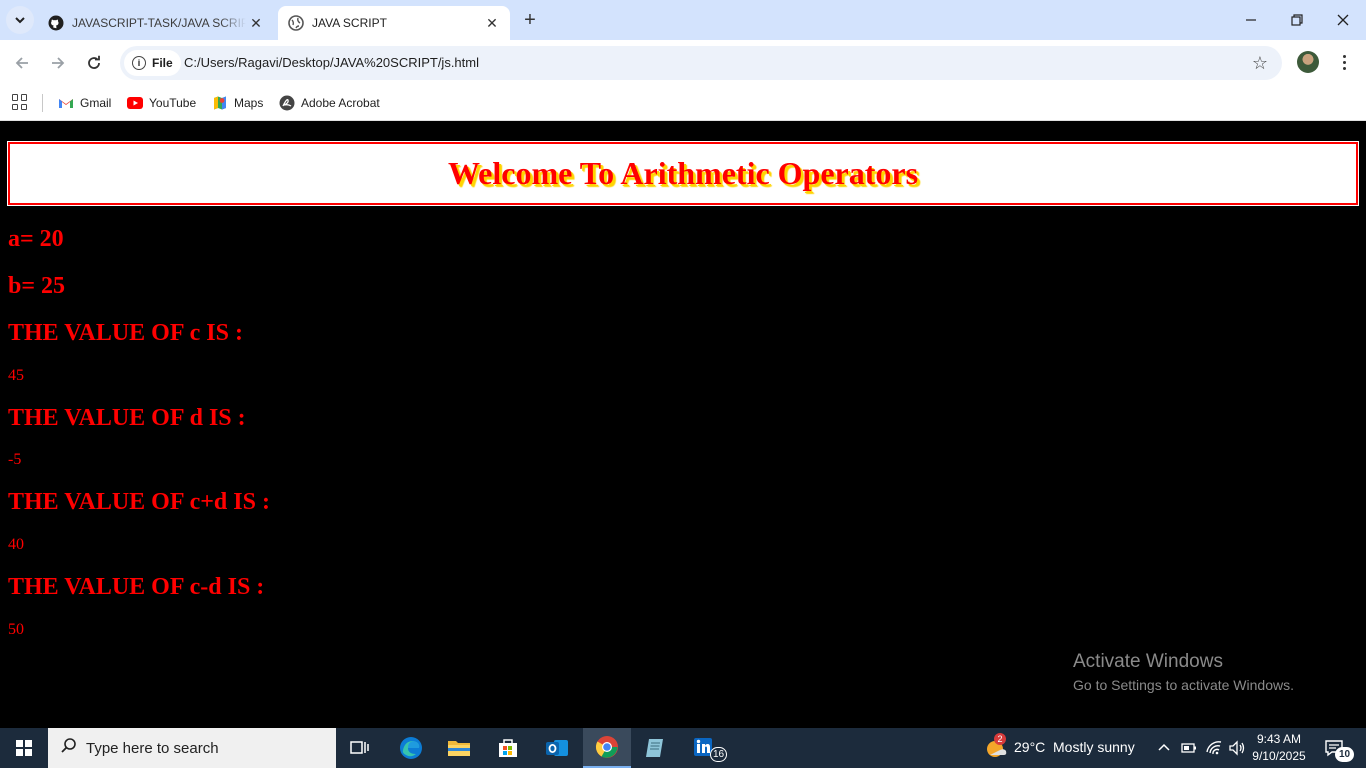 The height and width of the screenshot is (768, 1366). I want to click on search-placeholder: Type here to search, so click(152, 748).